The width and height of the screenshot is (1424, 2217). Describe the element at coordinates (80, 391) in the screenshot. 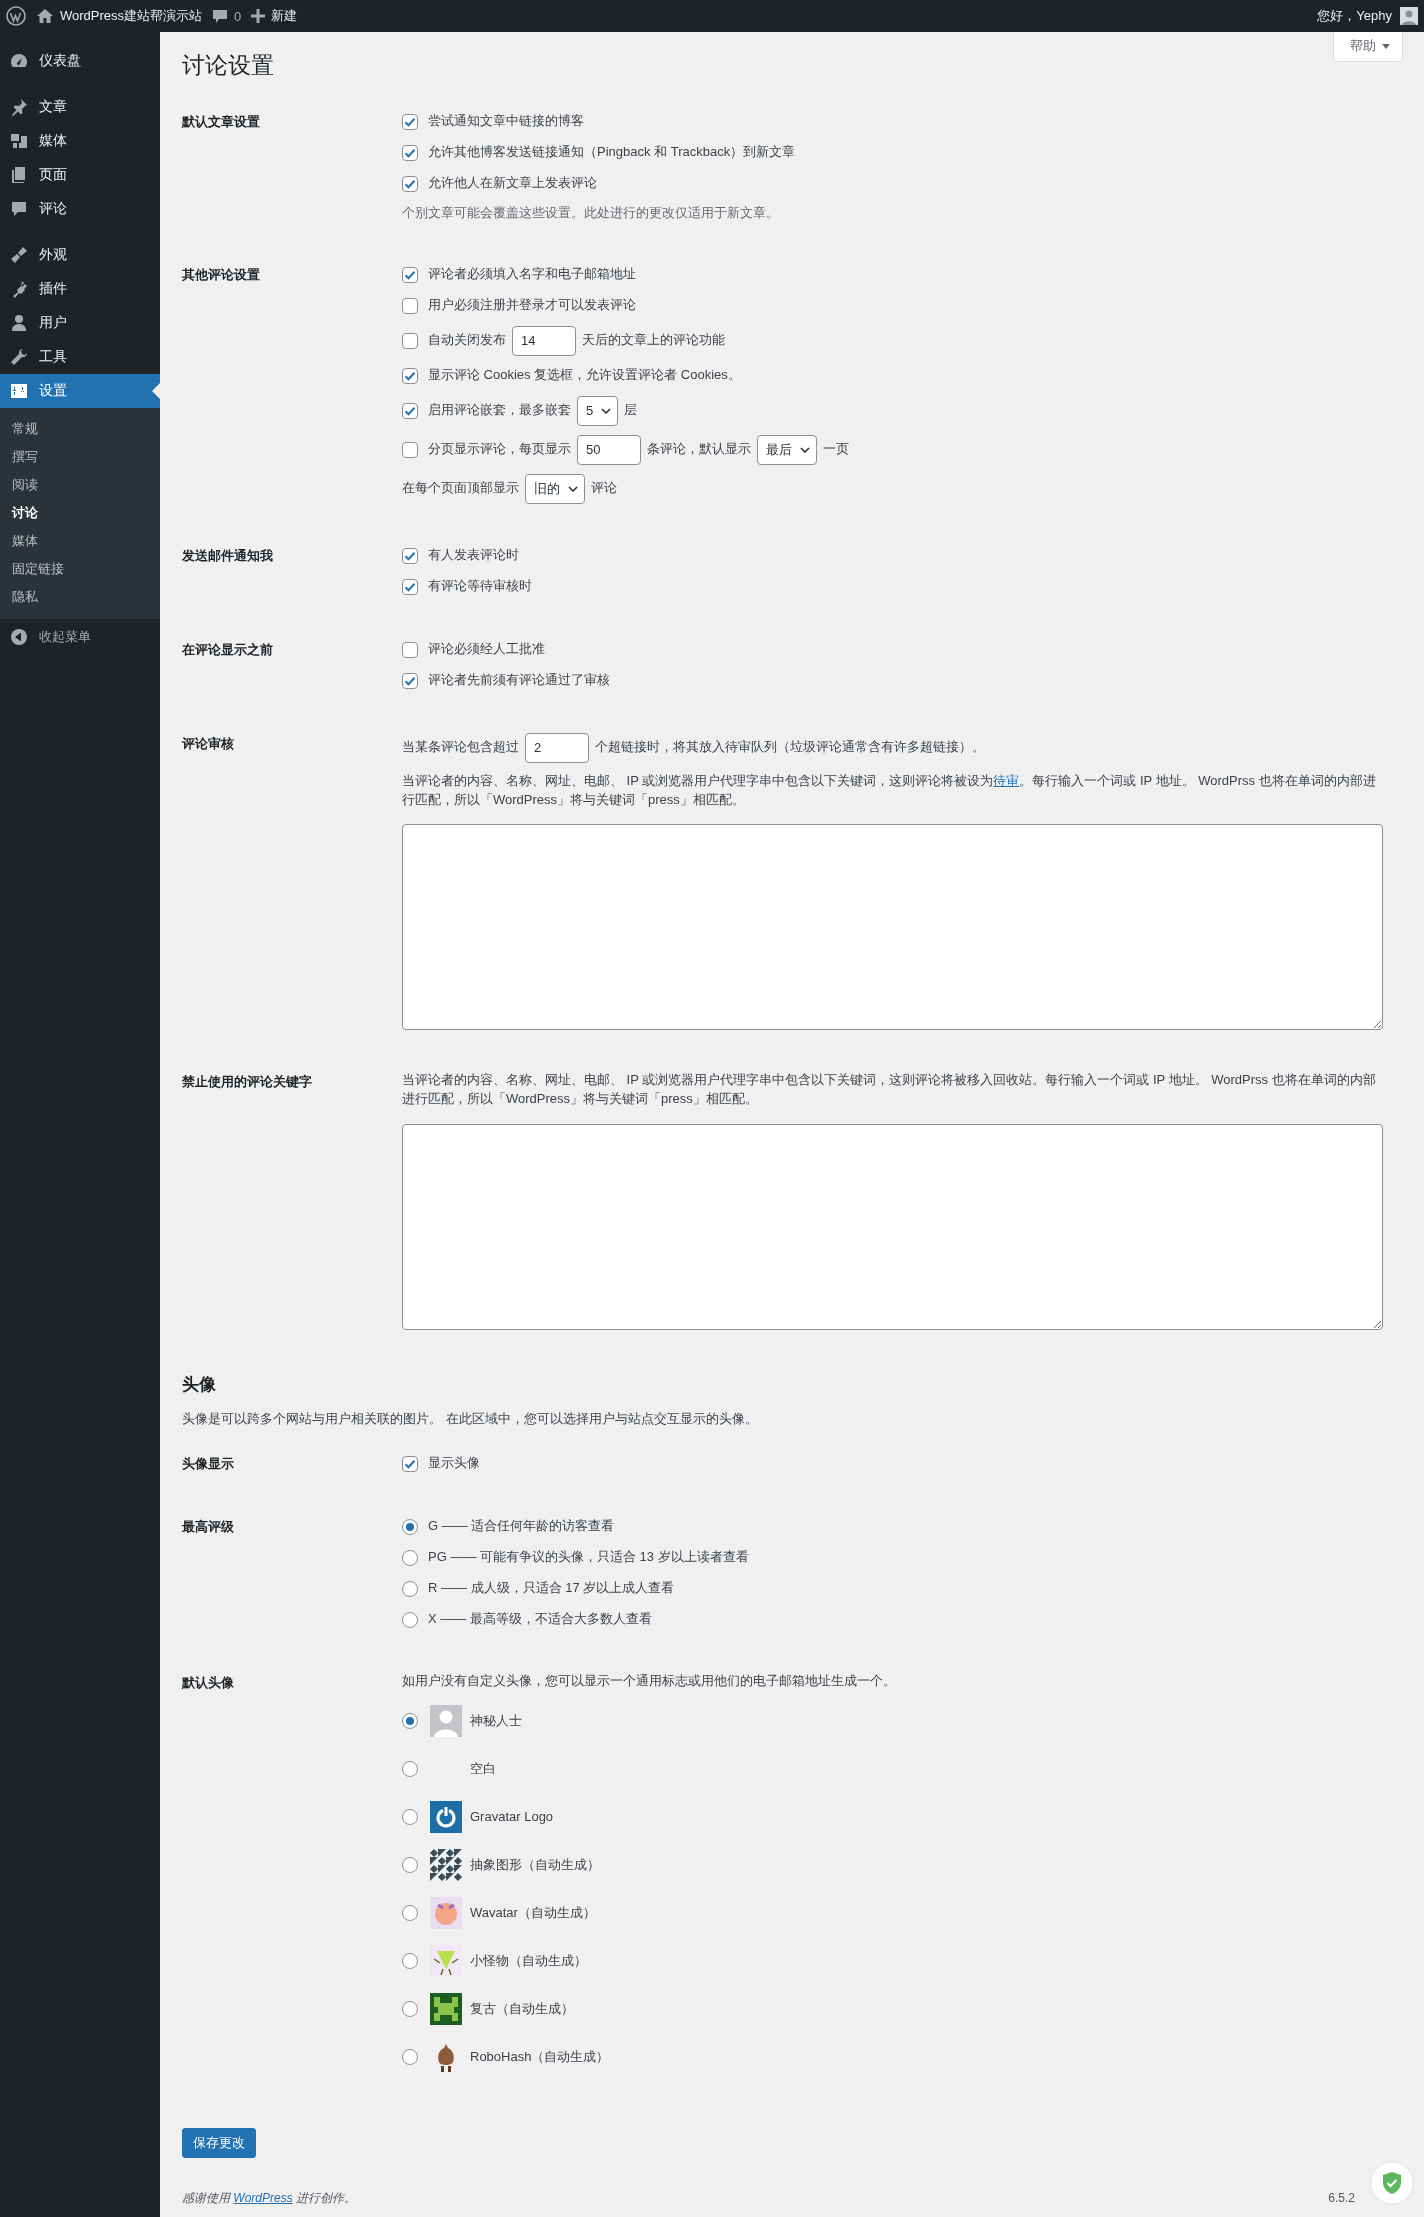

I see `sidebar-item: 设置` at that location.